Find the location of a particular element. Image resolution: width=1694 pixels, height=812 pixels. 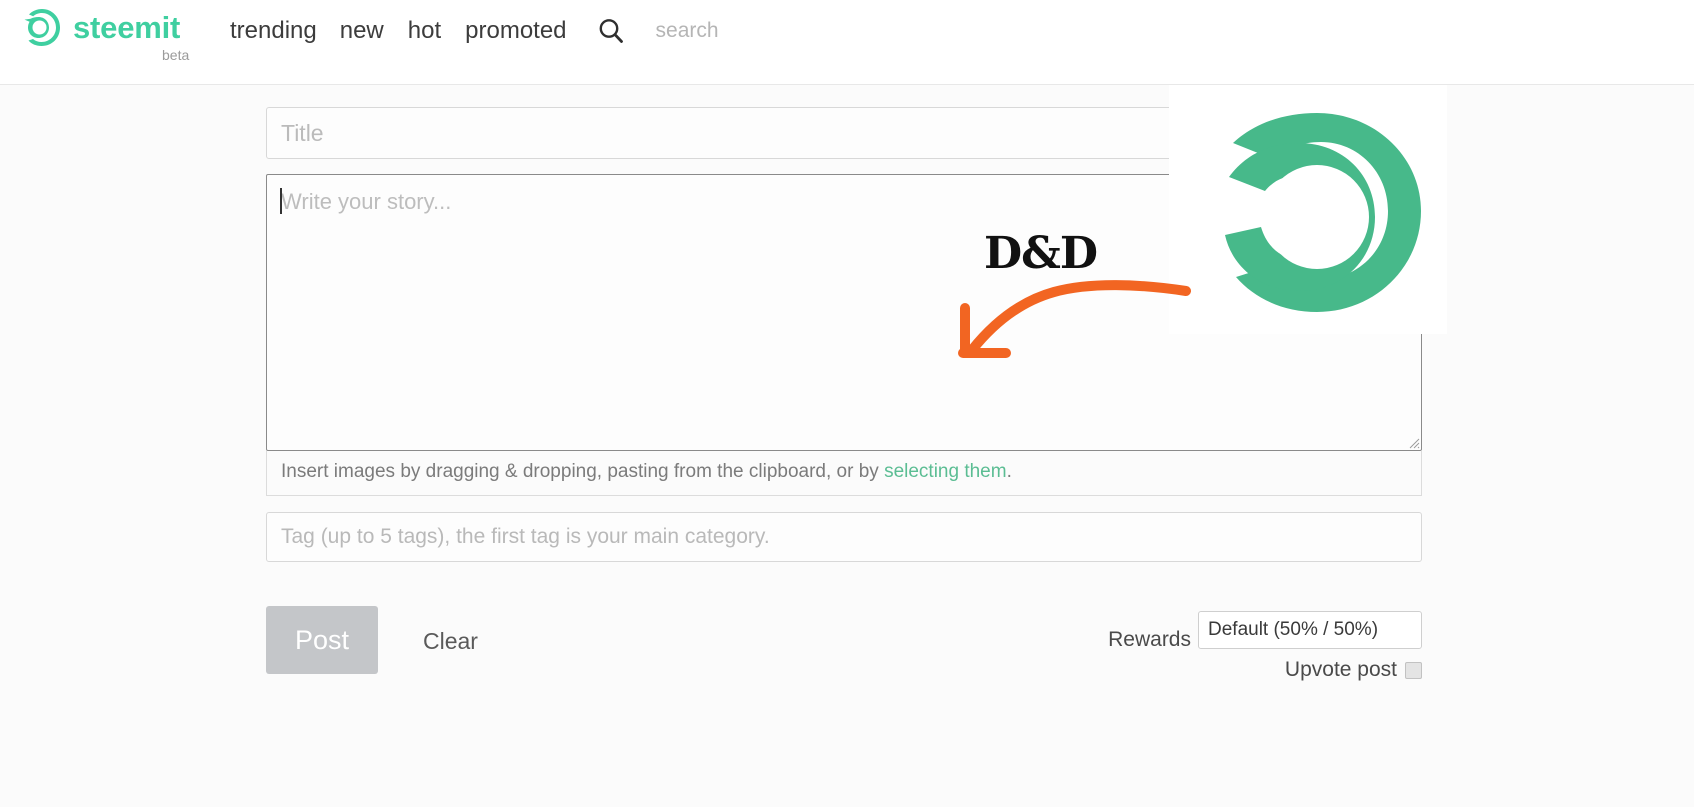

brand-name: steemit is located at coordinates (127, 27).